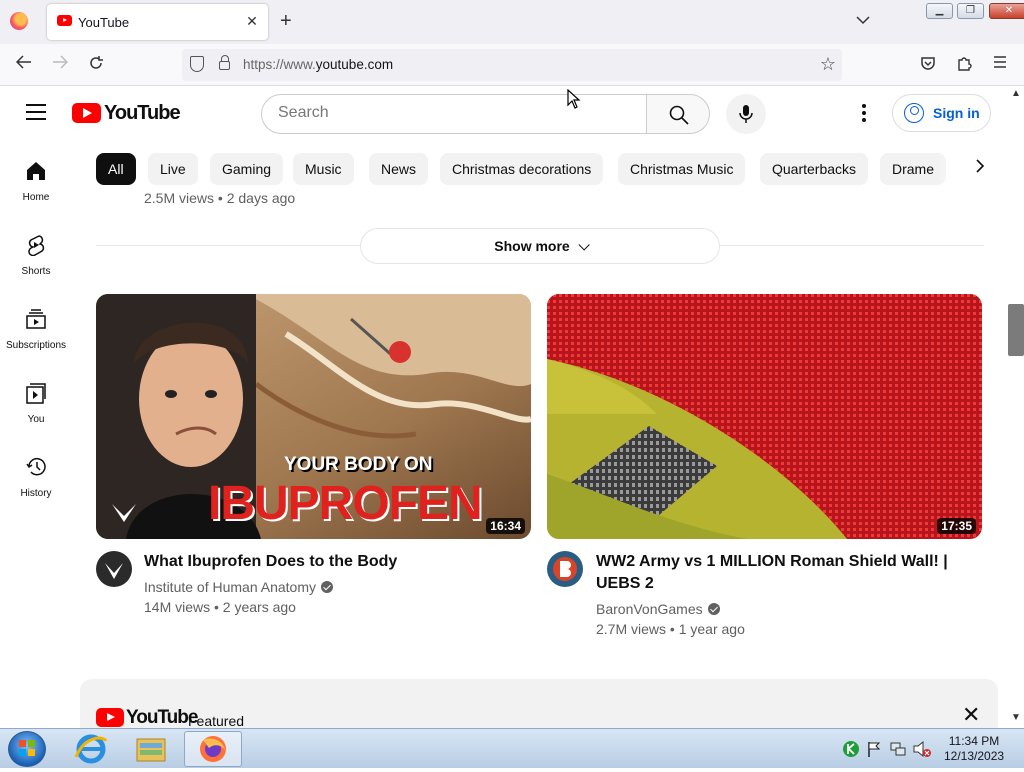 Image resolution: width=1024 pixels, height=772 pixels. Describe the element at coordinates (151, 749) in the screenshot. I see `file-explorer-icon` at that location.